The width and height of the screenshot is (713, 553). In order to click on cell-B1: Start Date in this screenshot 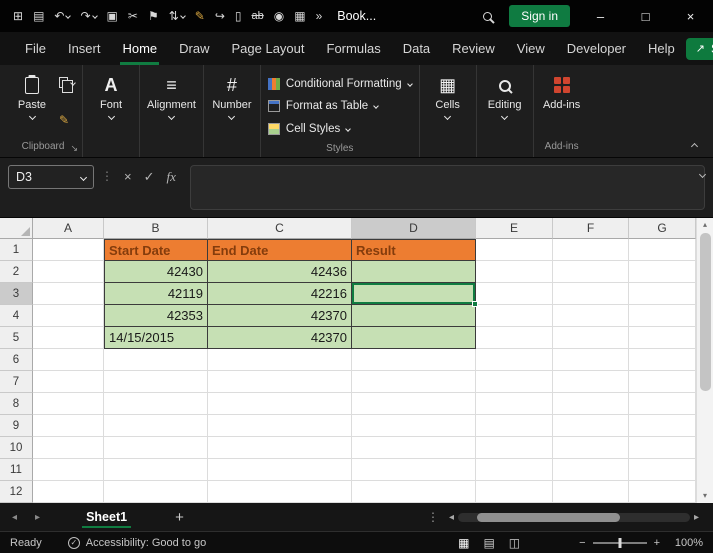, I will do `click(156, 250)`.